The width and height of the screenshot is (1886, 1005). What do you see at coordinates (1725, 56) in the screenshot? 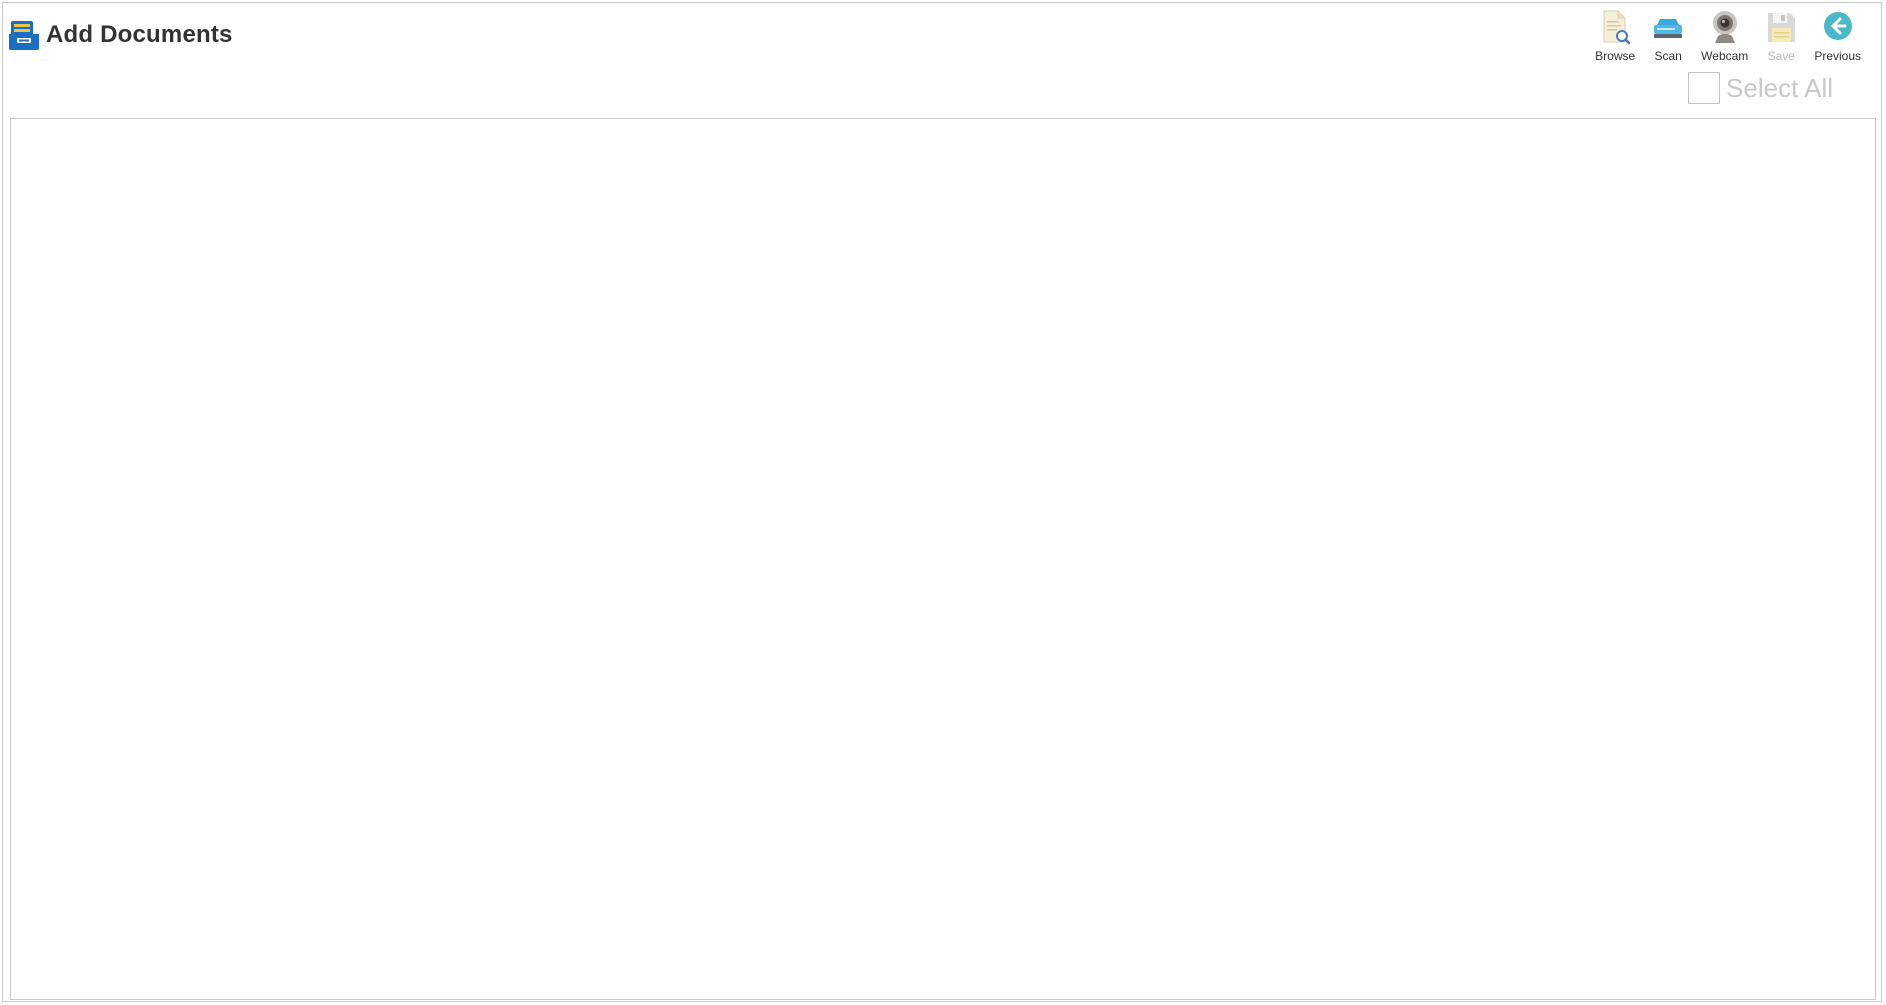
I see `webcam-label: Webcam` at bounding box center [1725, 56].